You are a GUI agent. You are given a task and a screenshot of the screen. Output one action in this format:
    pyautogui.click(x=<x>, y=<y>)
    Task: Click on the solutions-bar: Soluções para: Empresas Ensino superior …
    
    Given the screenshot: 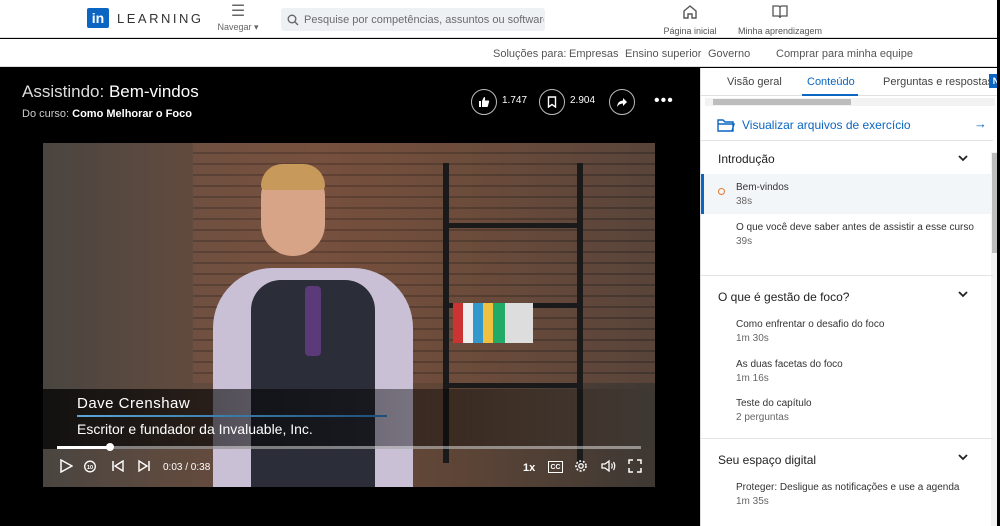 What is the action you would take?
    pyautogui.click(x=500, y=53)
    